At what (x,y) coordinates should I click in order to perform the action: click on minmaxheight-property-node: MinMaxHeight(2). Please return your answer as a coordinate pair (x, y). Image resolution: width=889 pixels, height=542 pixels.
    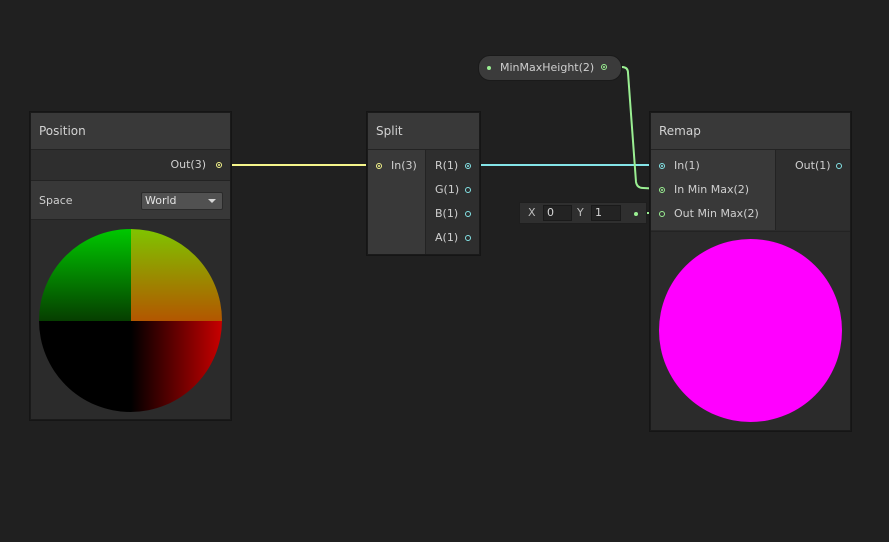
    Looking at the image, I should click on (550, 68).